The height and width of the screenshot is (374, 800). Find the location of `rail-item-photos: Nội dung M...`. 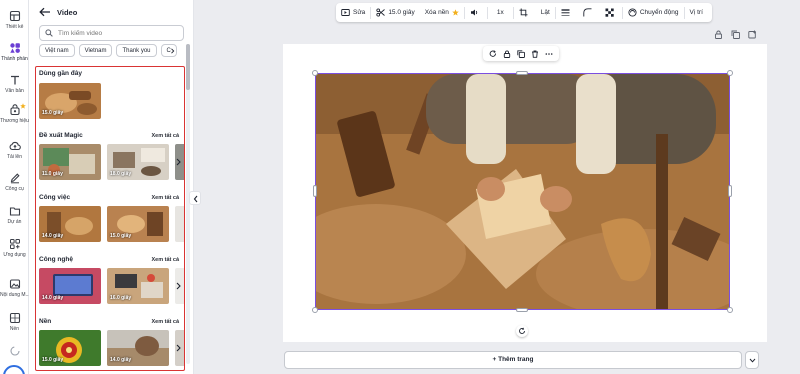

rail-item-photos: Nội dung M... is located at coordinates (14, 288).